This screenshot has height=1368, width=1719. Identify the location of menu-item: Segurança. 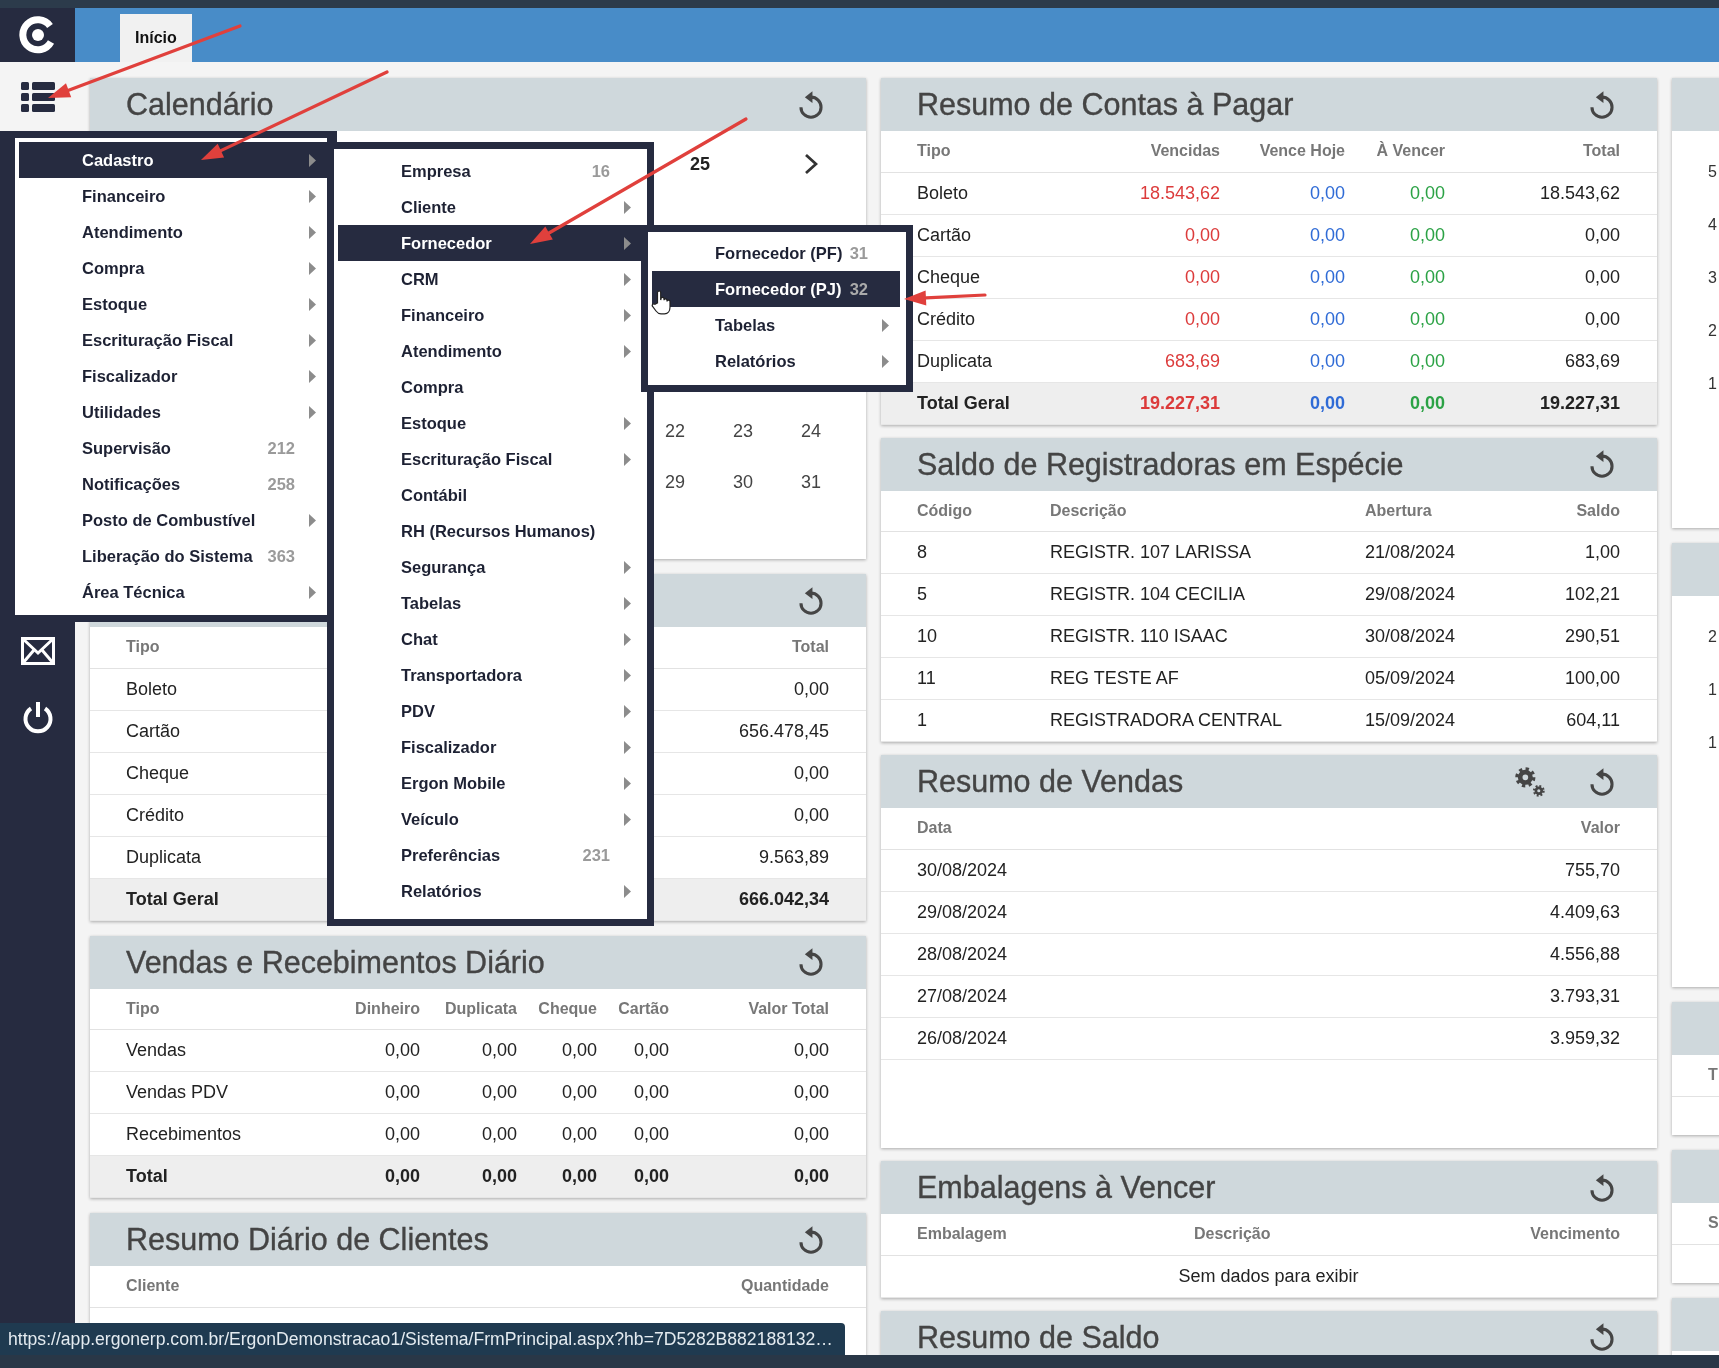
(490, 567).